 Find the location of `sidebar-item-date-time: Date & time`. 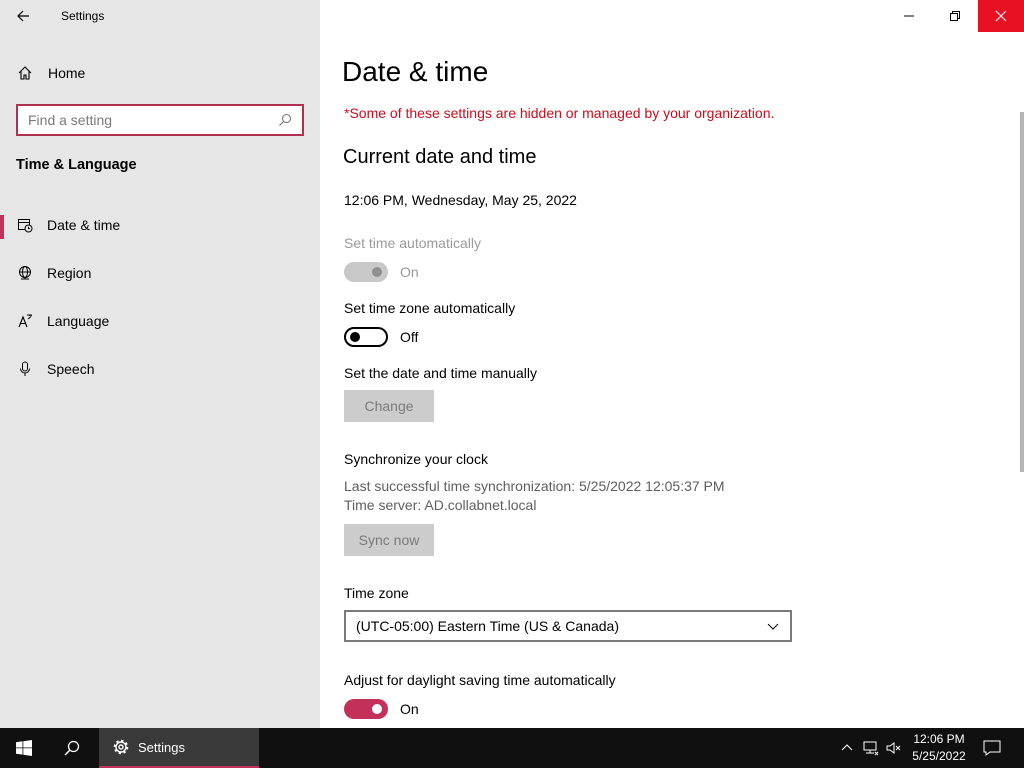

sidebar-item-date-time: Date & time is located at coordinates (160, 225).